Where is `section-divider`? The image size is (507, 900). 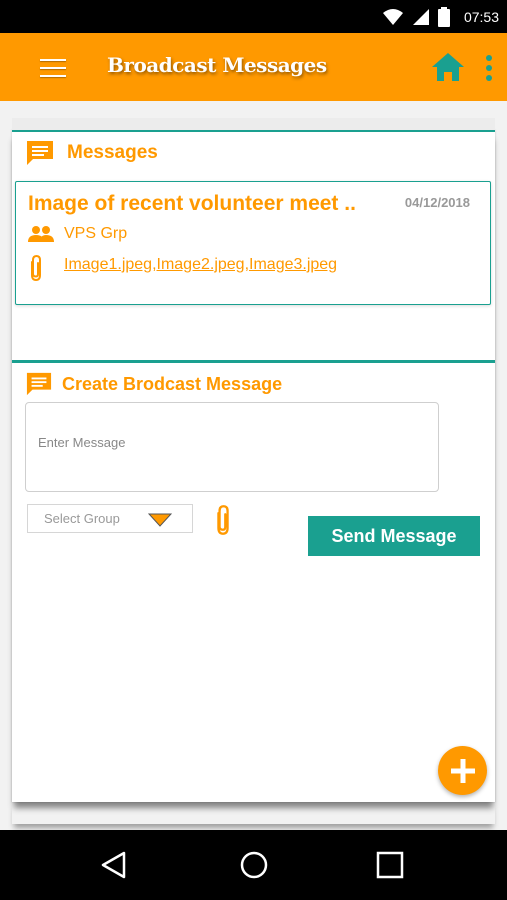 section-divider is located at coordinates (253, 361).